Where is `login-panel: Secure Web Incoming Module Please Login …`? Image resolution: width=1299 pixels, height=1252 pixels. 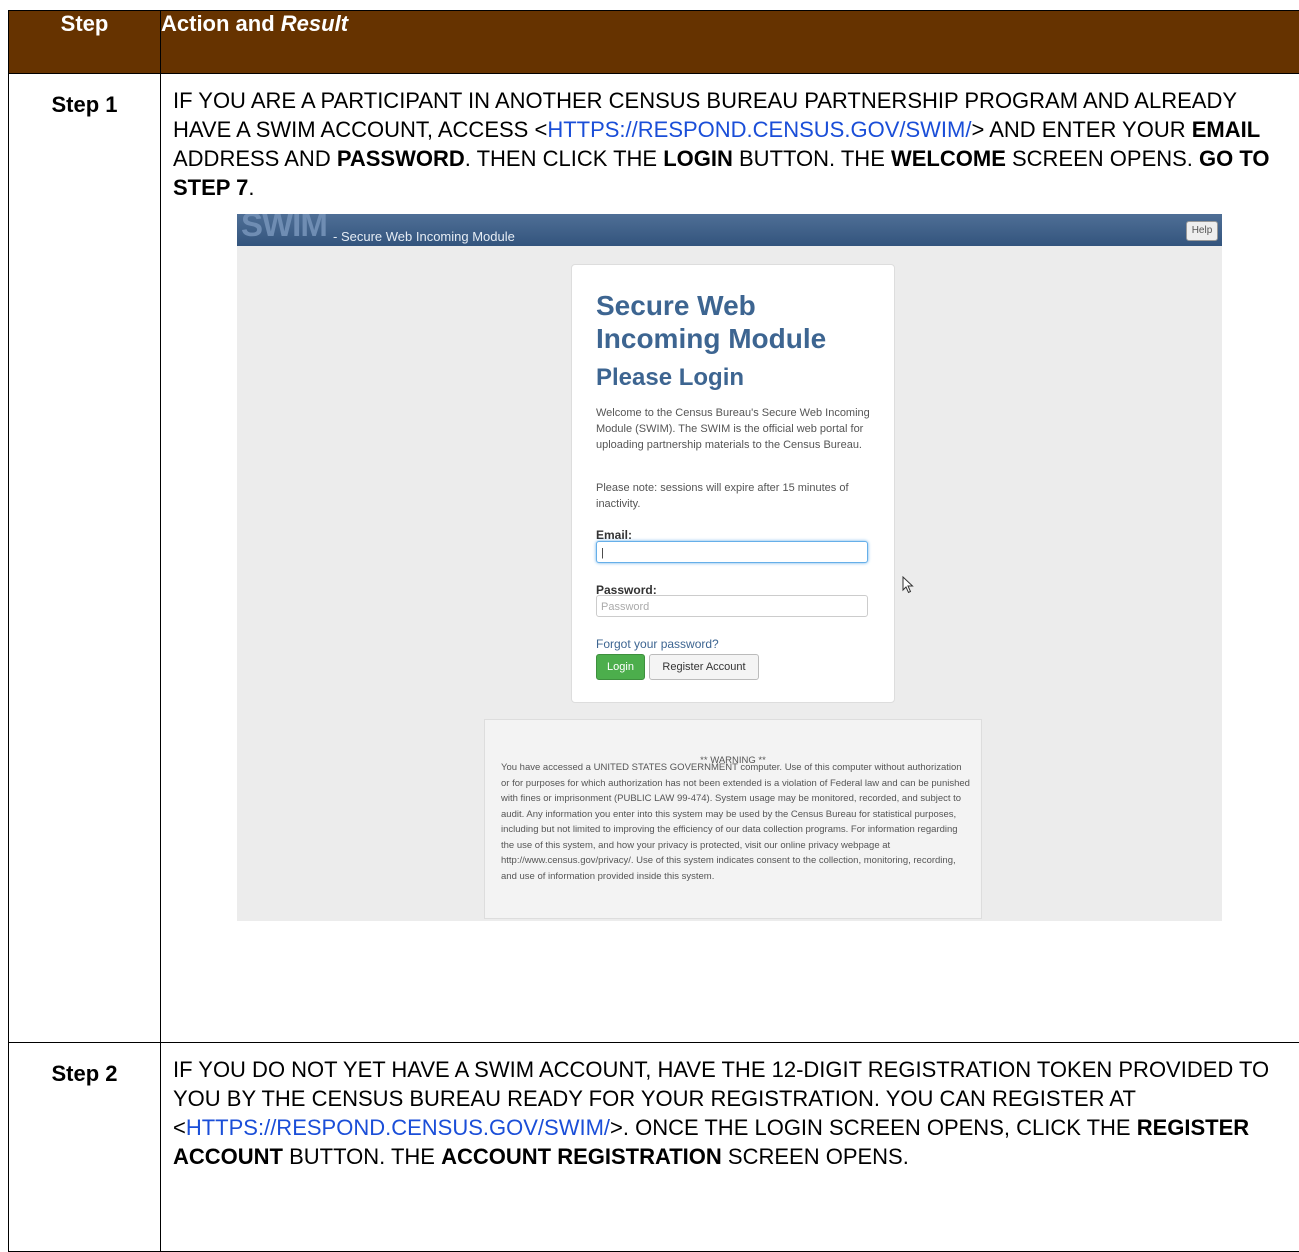 login-panel: Secure Web Incoming Module Please Login … is located at coordinates (733, 483).